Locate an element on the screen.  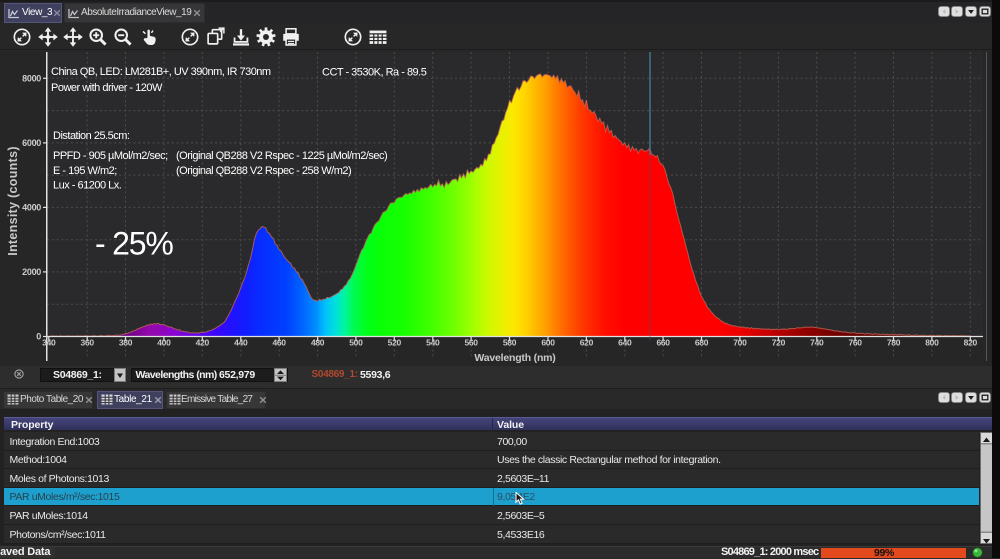
svg-text: 2000 is located at coordinates (31, 272).